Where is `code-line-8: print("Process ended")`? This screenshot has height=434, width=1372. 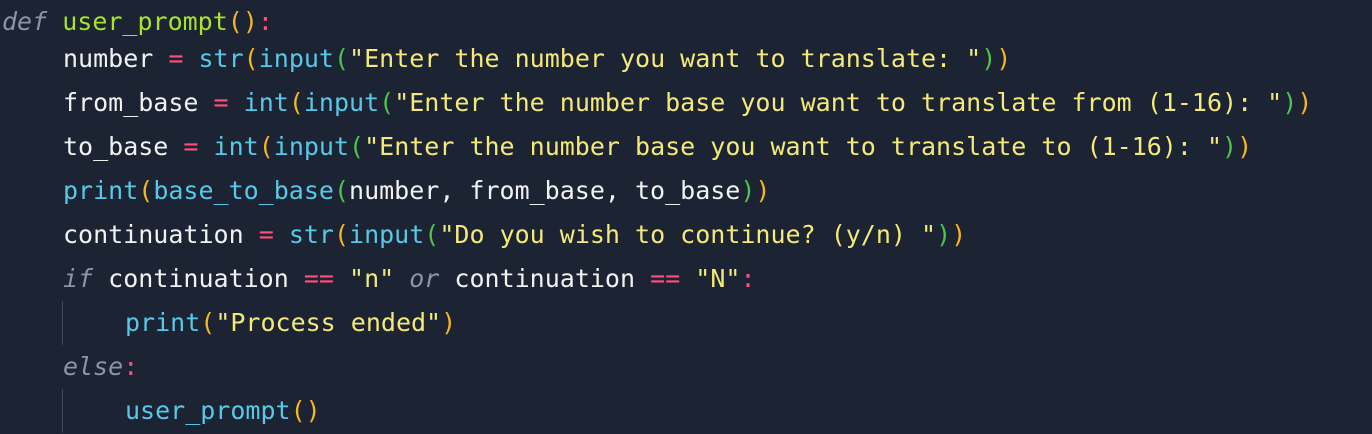 code-line-8: print("Process ended") is located at coordinates (290, 323).